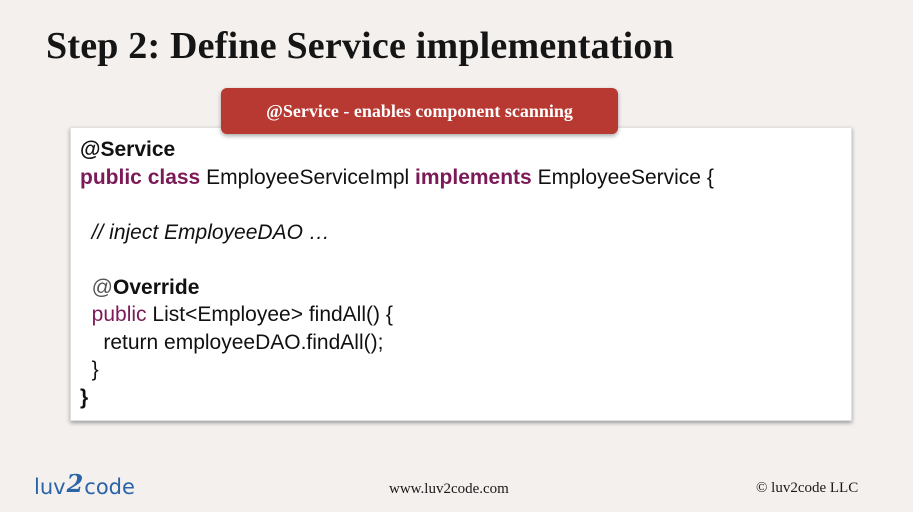 The height and width of the screenshot is (512, 913). I want to click on code-line-9: }, so click(397, 370).